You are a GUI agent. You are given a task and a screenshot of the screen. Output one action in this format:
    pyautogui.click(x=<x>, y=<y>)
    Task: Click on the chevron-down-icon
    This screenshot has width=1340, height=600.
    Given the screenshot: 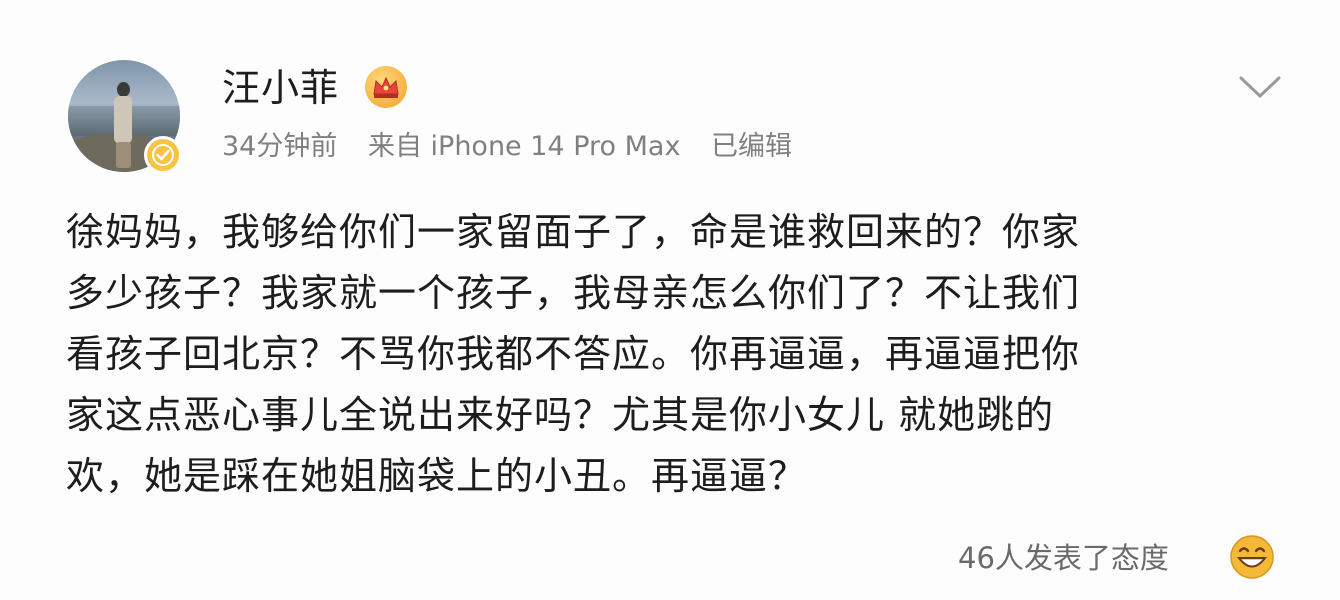 What is the action you would take?
    pyautogui.click(x=1260, y=87)
    